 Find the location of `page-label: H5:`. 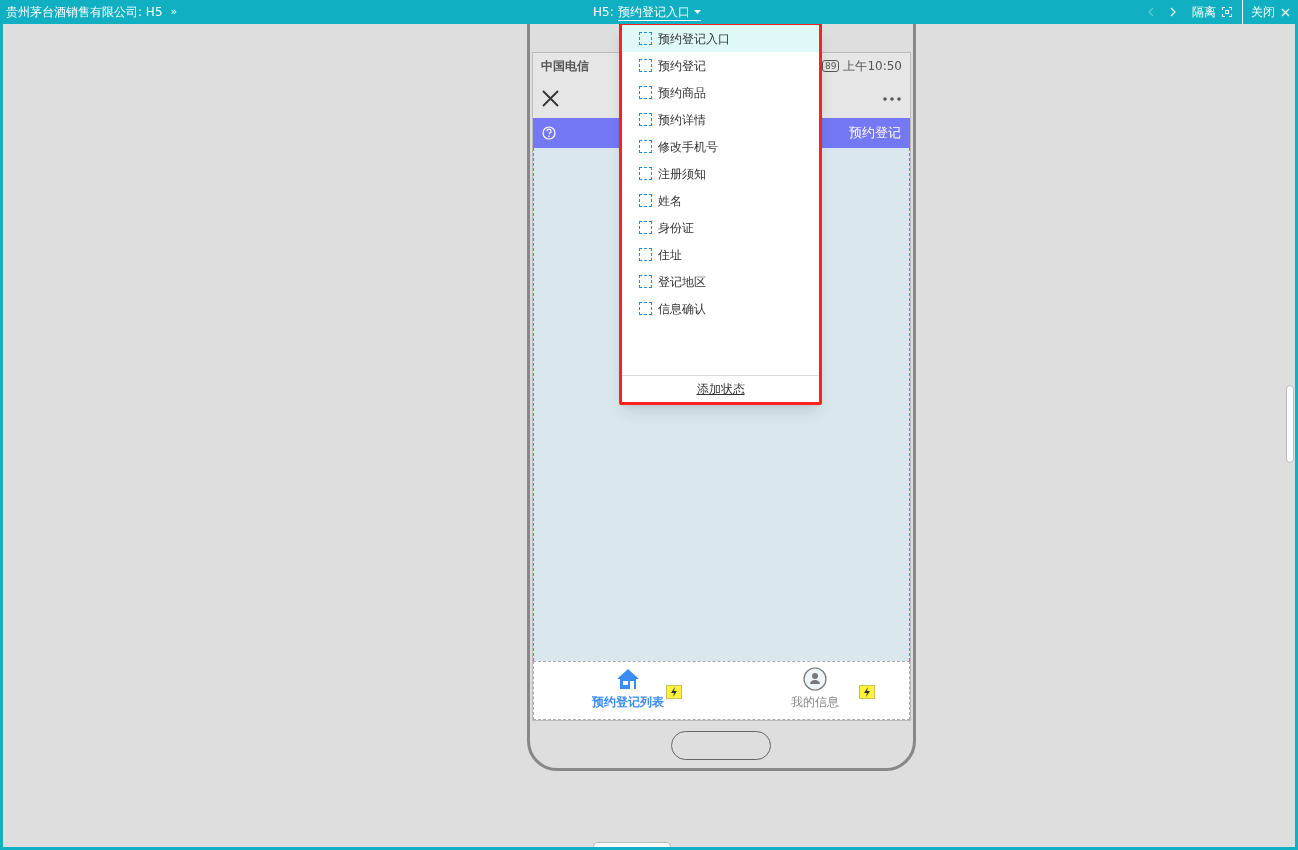

page-label: H5: is located at coordinates (603, 12).